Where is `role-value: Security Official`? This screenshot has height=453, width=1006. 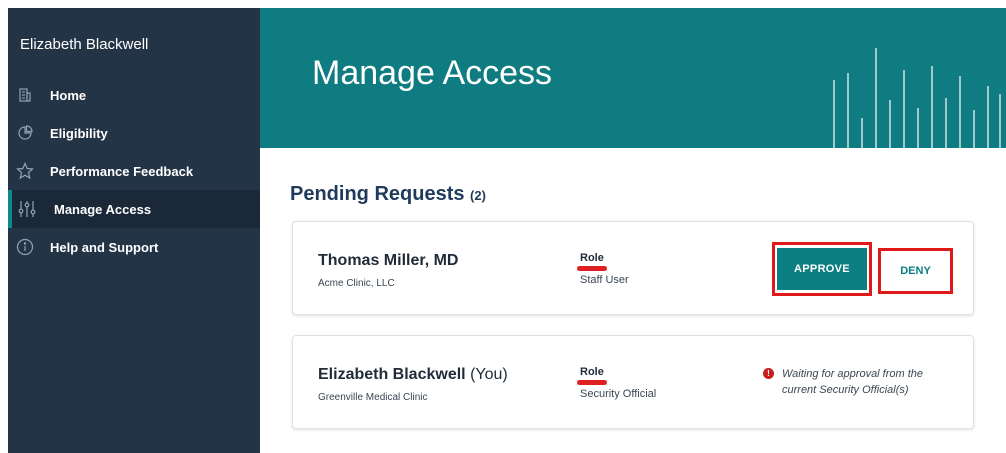
role-value: Security Official is located at coordinates (618, 394).